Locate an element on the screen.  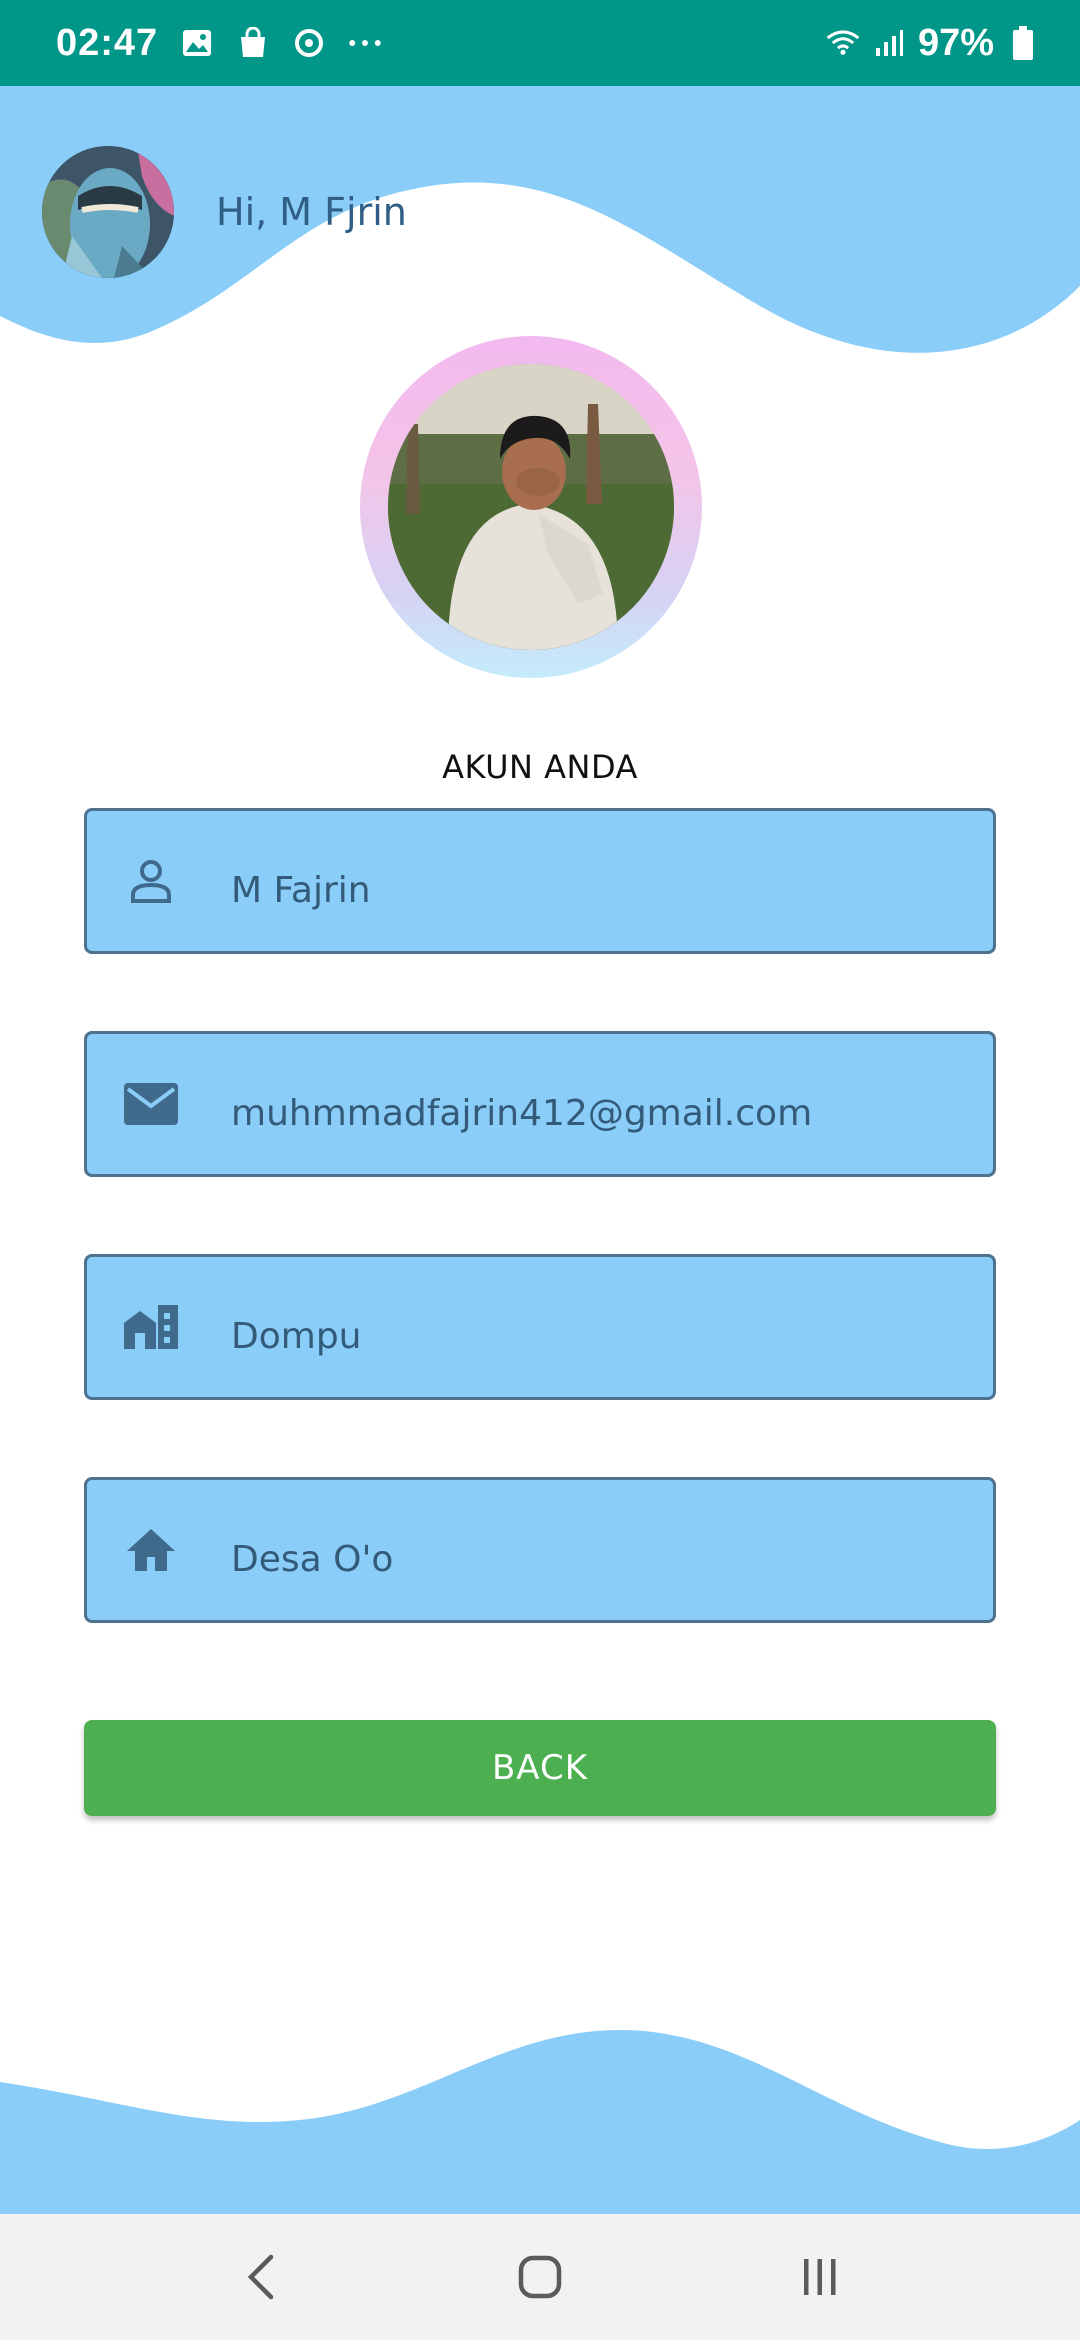
email-value: muhmmadfajrin412@gmail.com is located at coordinates (522, 1113).